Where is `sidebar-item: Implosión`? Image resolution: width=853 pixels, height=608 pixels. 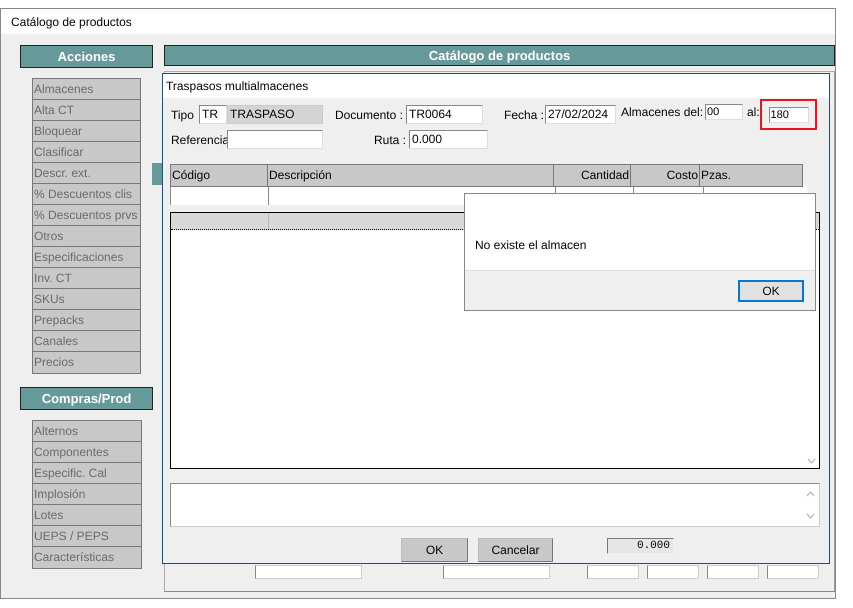 sidebar-item: Implosión is located at coordinates (87, 494).